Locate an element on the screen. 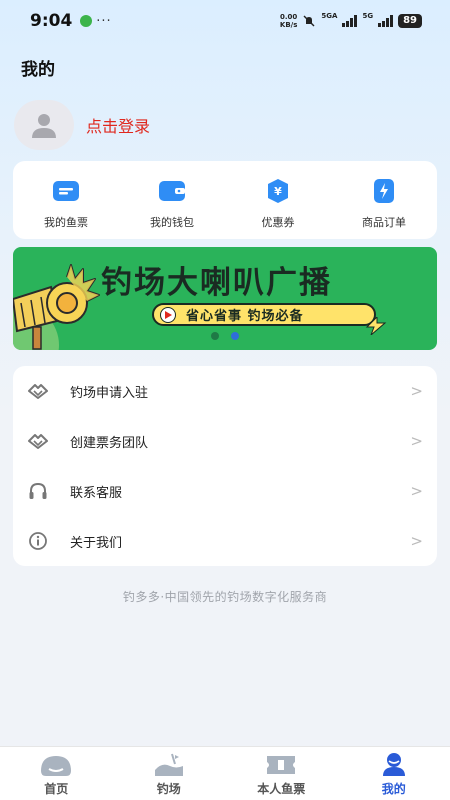 The height and width of the screenshot is (800, 450). status-bar: 9:04 ··· 0.00 KB/s 5GA 5G 89 is located at coordinates (225, 21).